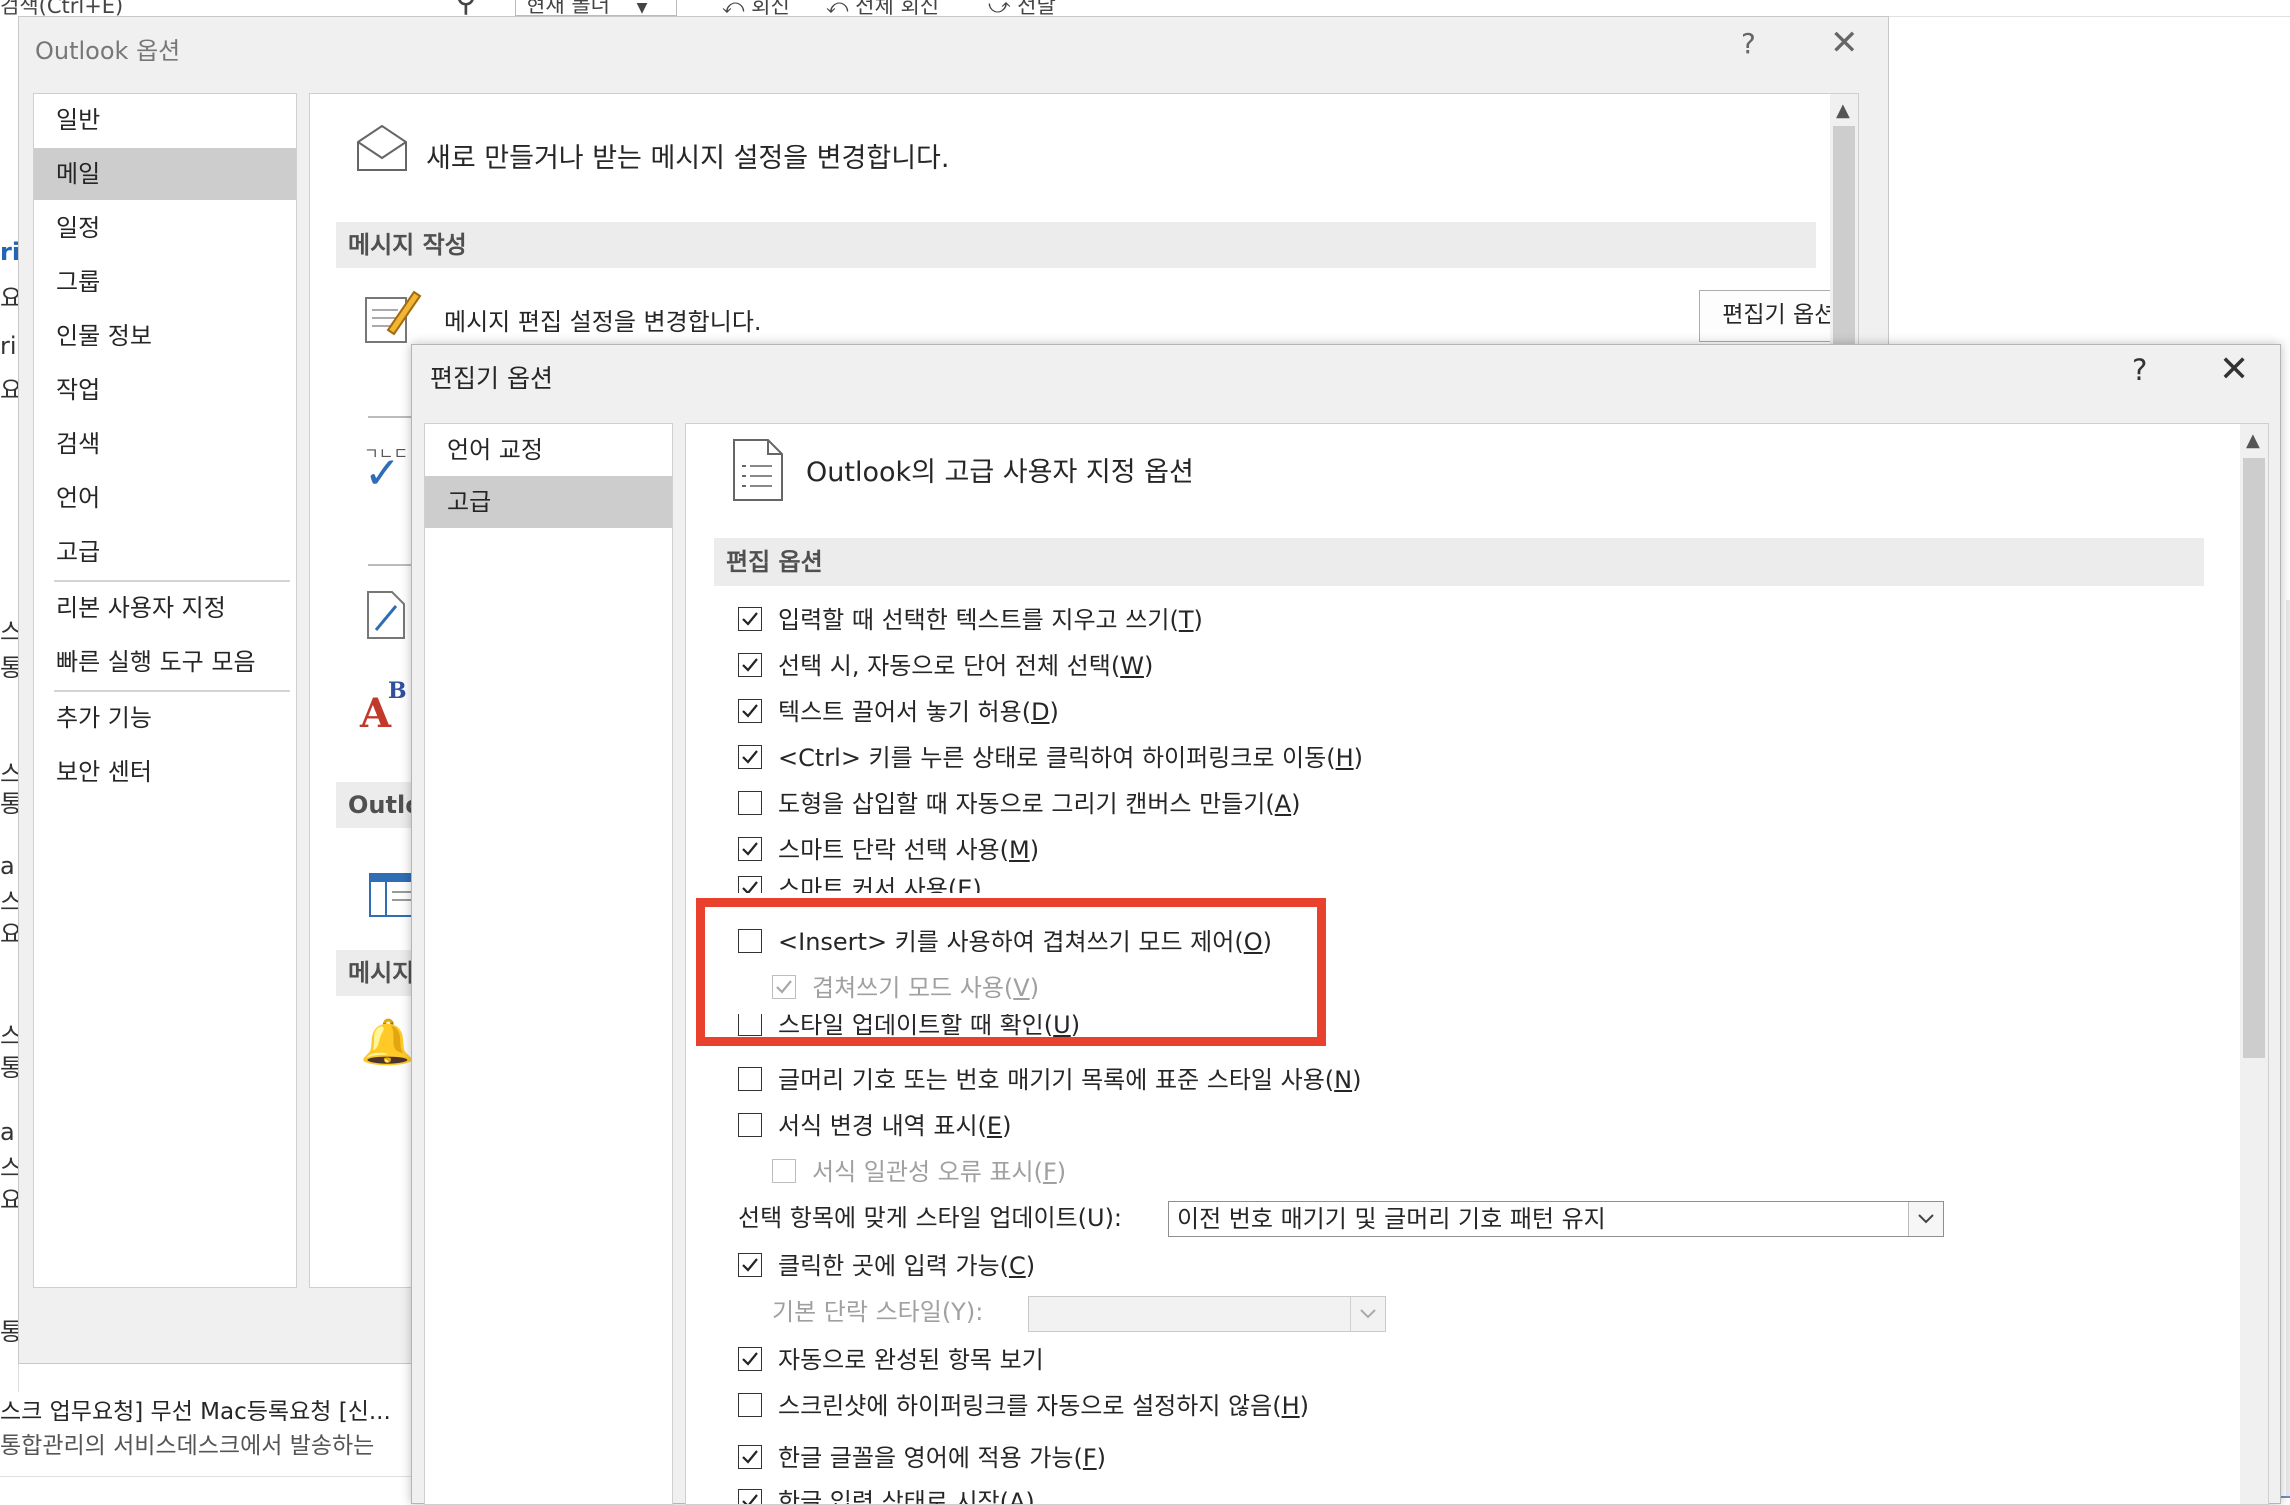 This screenshot has width=2290, height=1505. I want to click on default-paragraph-style-select, so click(1207, 1314).